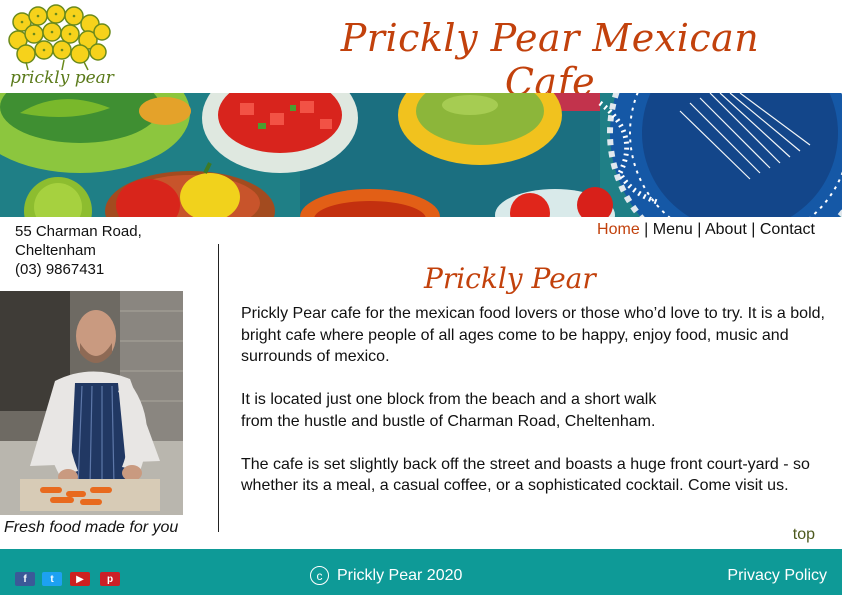  What do you see at coordinates (618, 229) in the screenshot?
I see `nav-home-link: Home` at bounding box center [618, 229].